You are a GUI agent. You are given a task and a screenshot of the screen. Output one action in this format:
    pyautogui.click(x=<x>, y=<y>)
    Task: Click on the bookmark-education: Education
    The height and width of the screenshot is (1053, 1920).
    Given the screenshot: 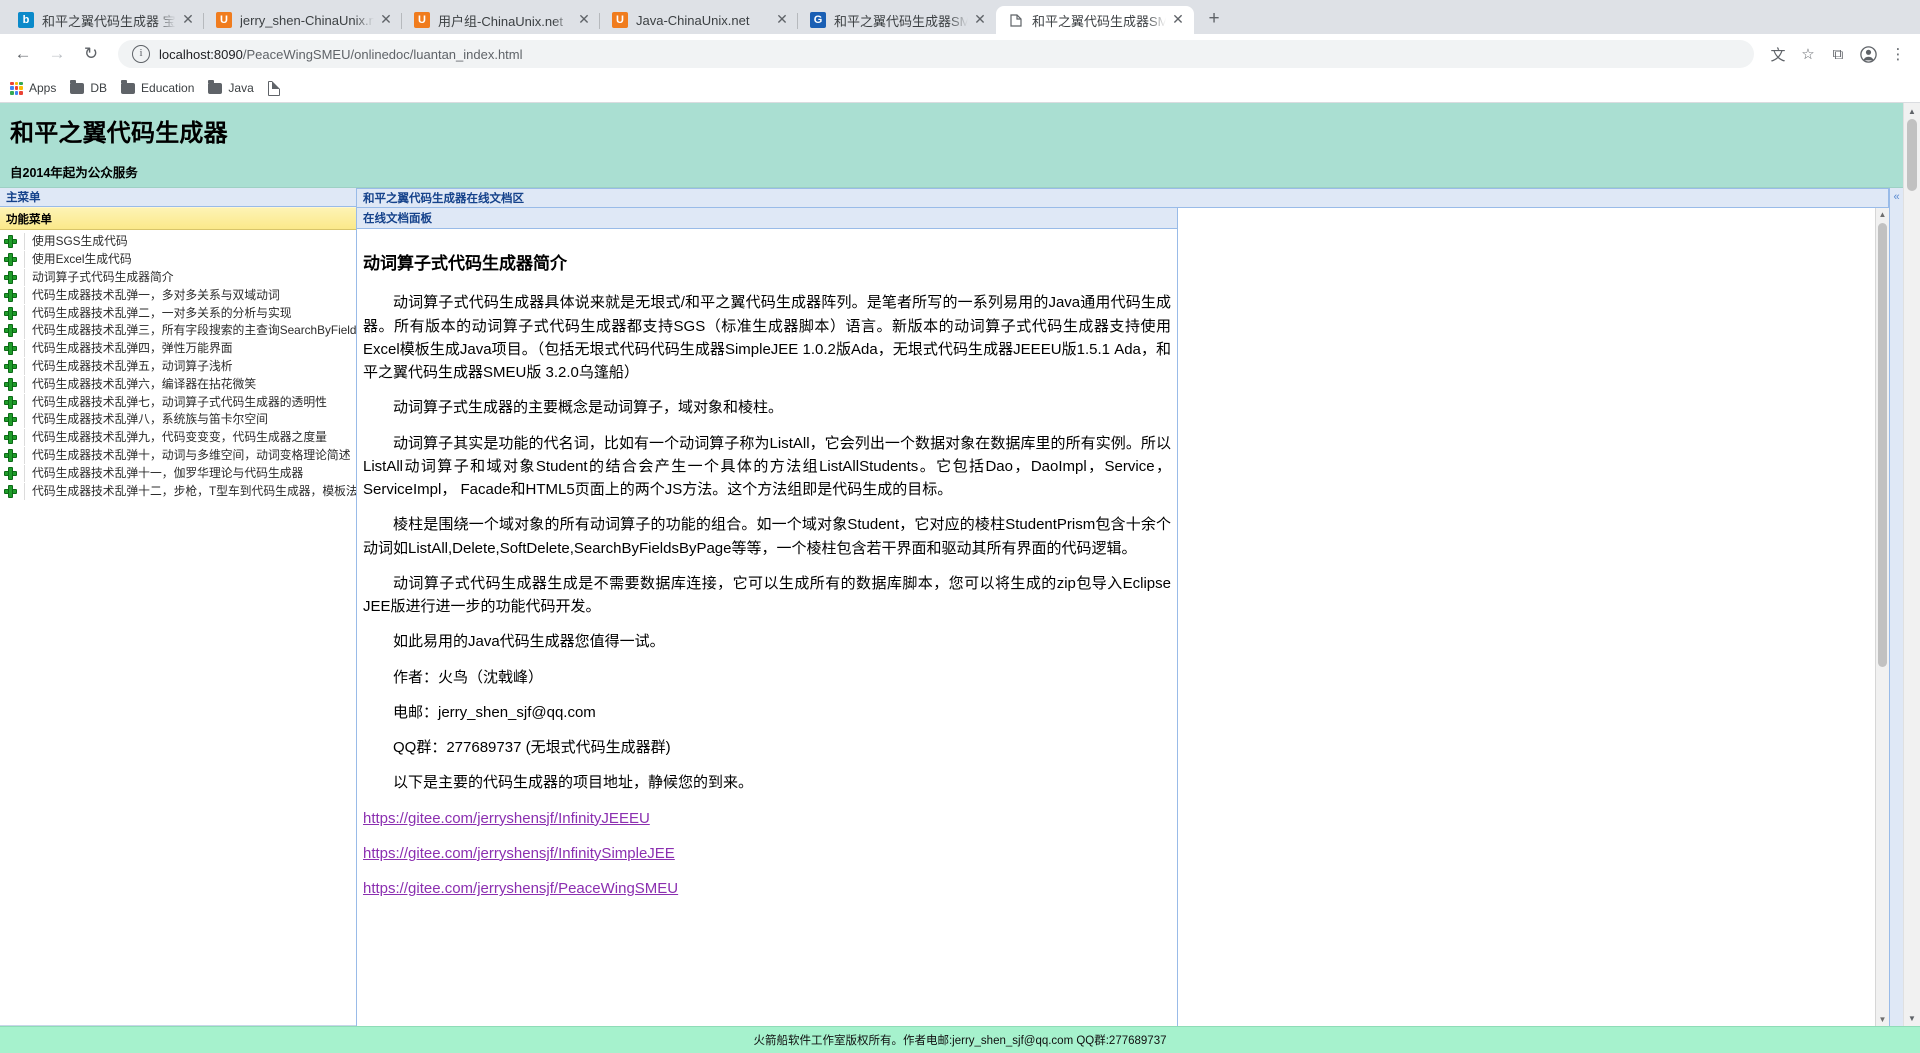 What is the action you would take?
    pyautogui.click(x=157, y=87)
    